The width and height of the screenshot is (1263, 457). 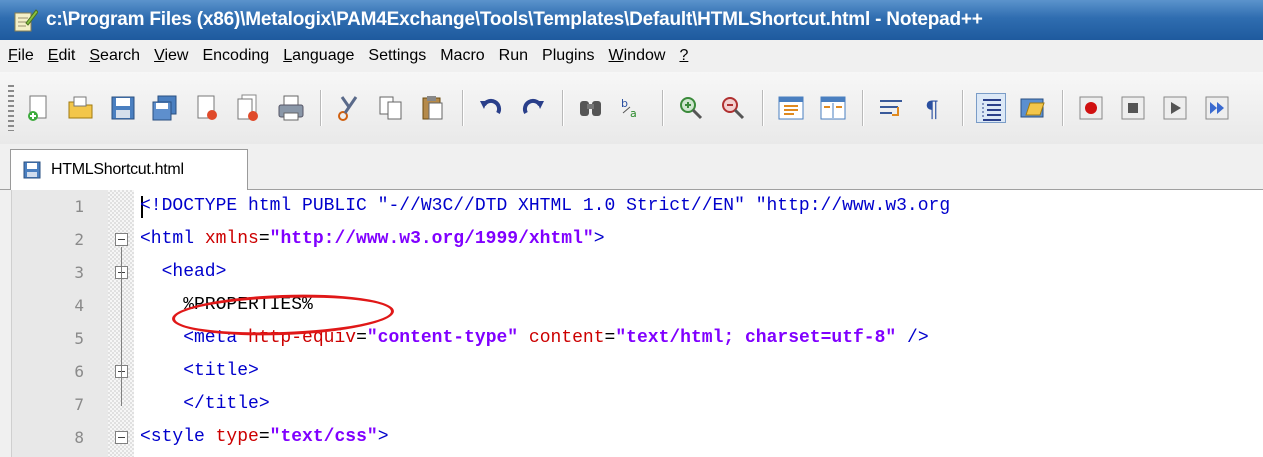 I want to click on menu-file: File, so click(x=21, y=56).